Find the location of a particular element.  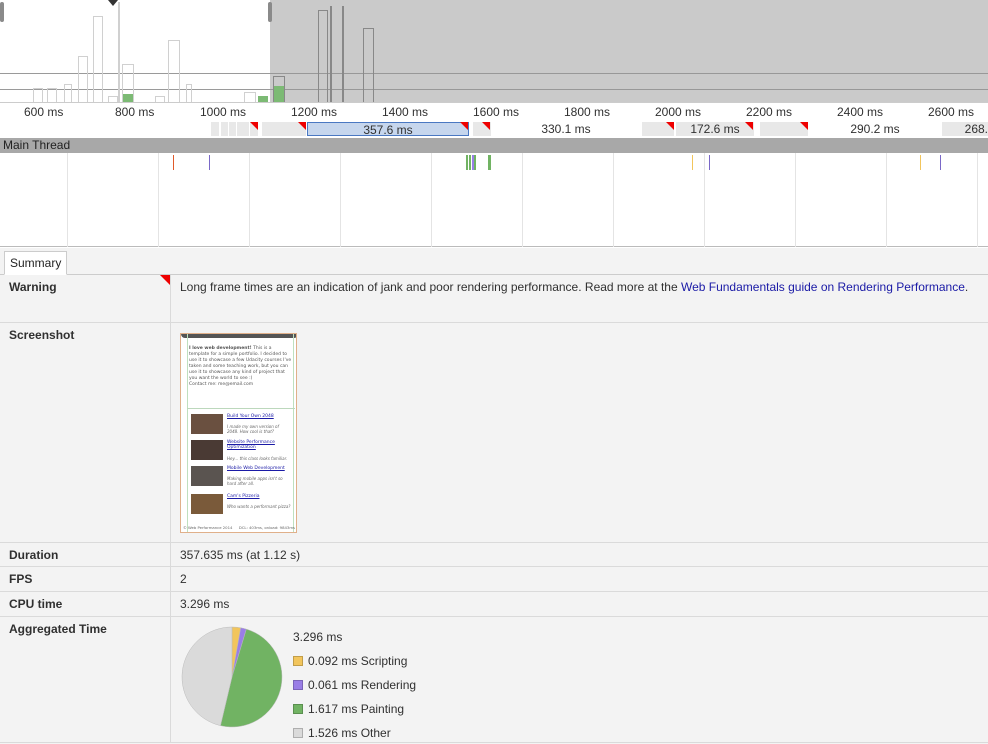

frame-block: 290.2 ms is located at coordinates (875, 129).